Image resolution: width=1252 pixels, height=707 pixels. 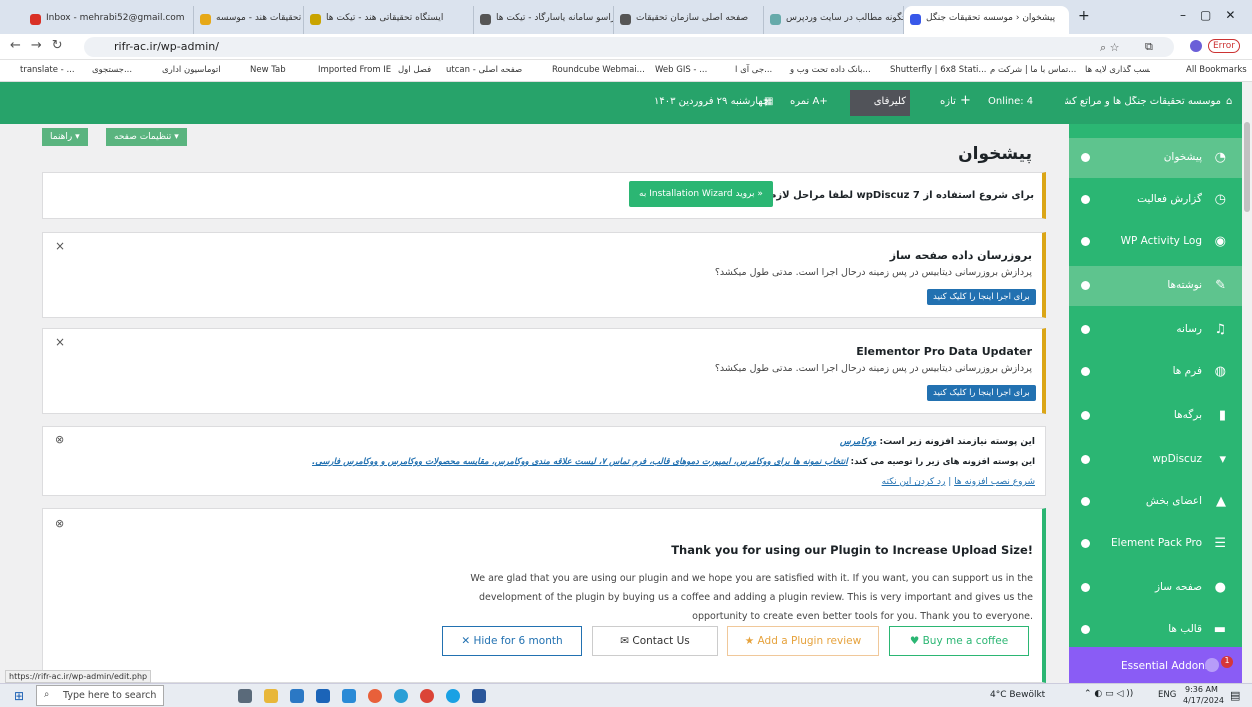 What do you see at coordinates (1235, 695) in the screenshot?
I see `notifications-icon: ▤` at bounding box center [1235, 695].